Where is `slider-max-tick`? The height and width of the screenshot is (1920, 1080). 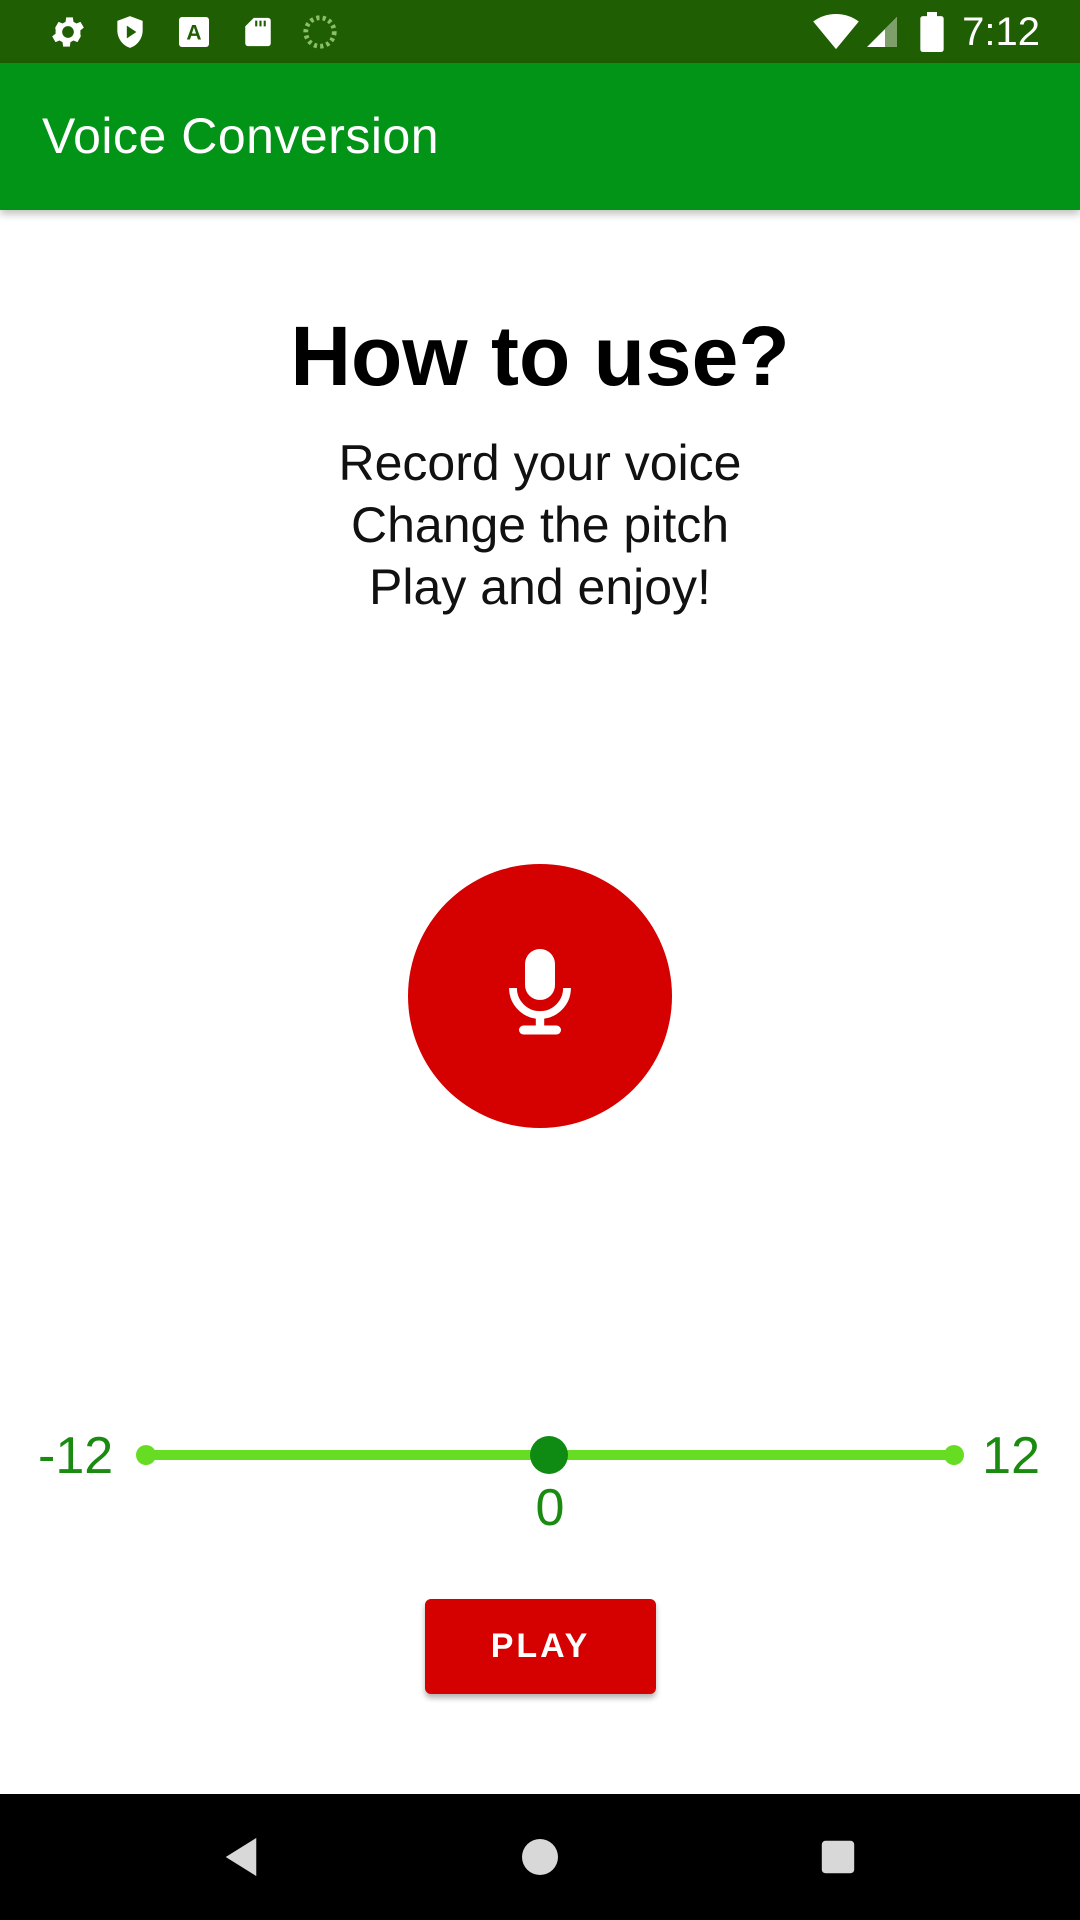
slider-max-tick is located at coordinates (954, 1455).